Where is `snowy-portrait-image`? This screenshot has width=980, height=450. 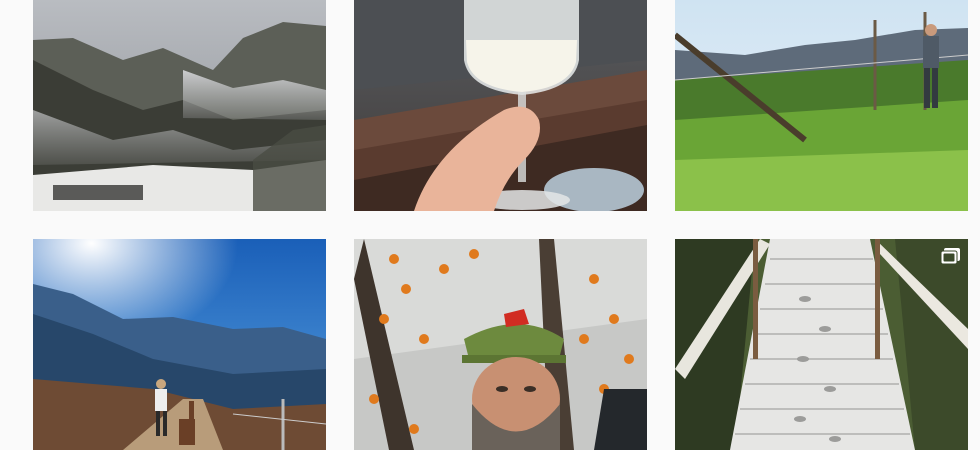
snowy-portrait-image is located at coordinates (500, 344).